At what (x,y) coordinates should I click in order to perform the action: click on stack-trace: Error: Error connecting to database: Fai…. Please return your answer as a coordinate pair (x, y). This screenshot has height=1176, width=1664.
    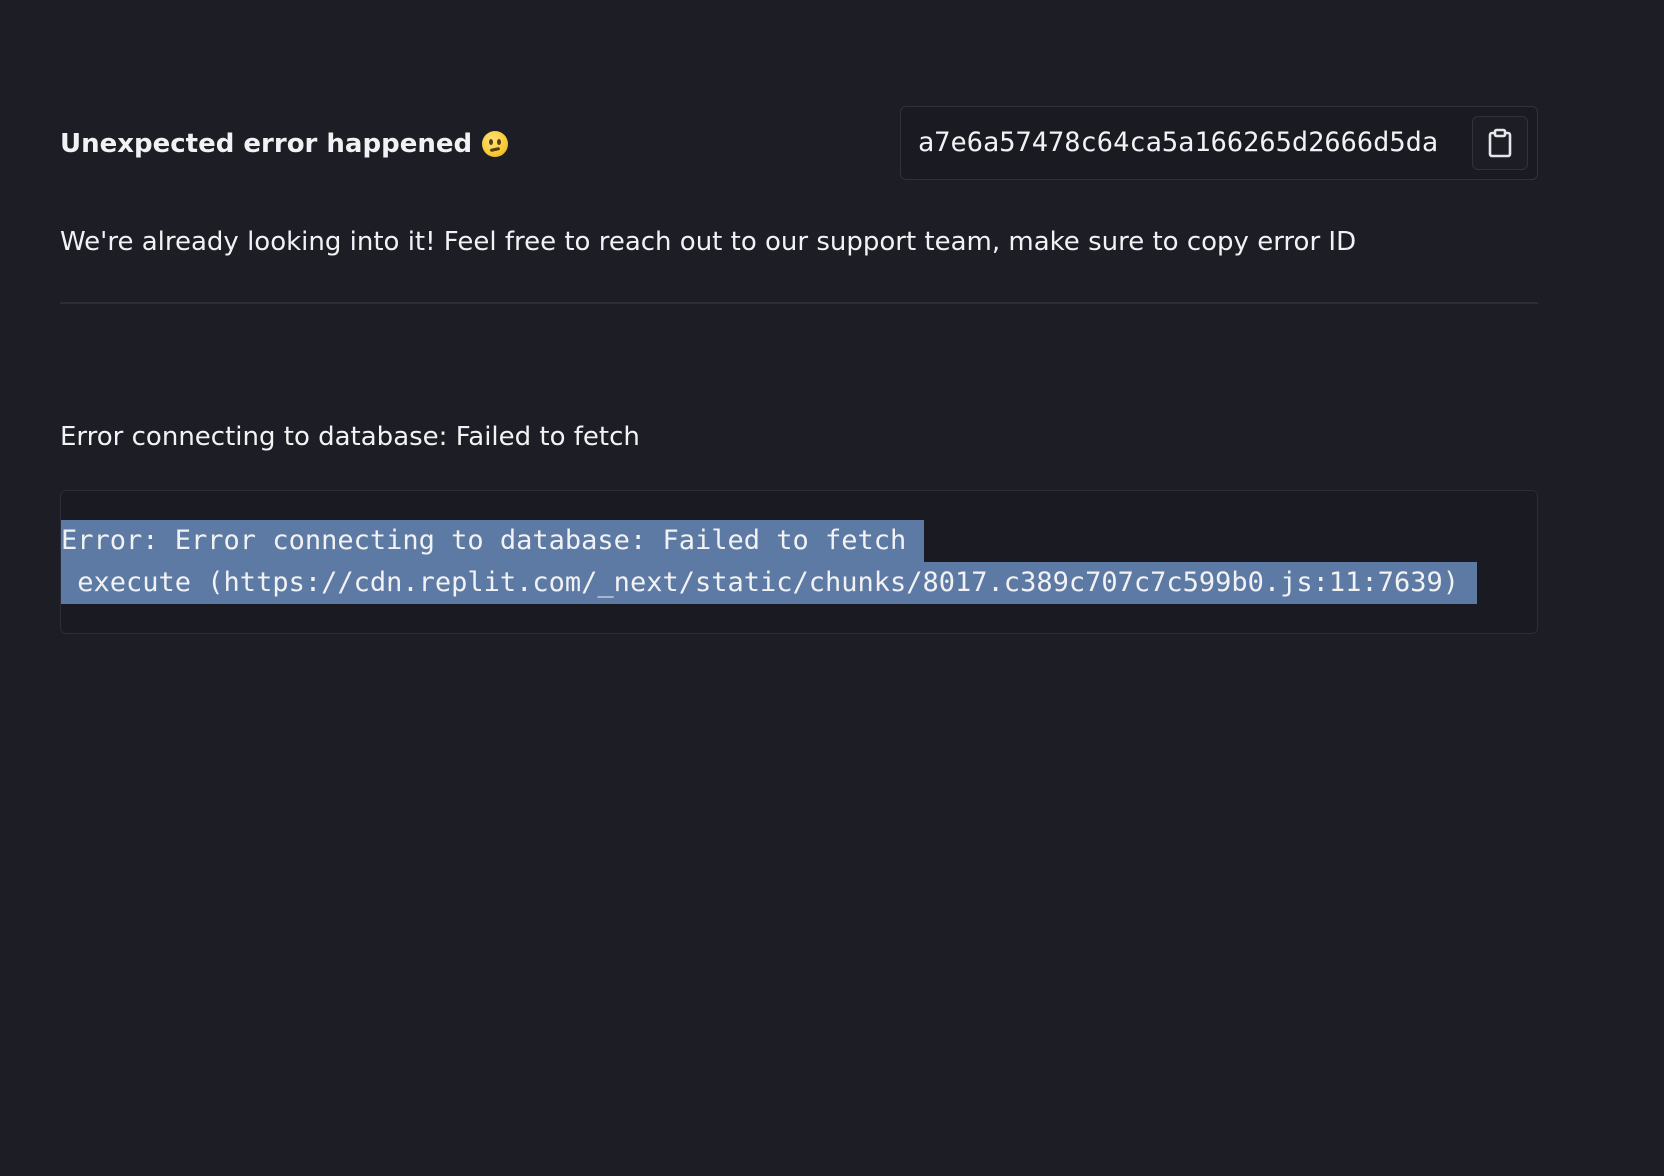
    Looking at the image, I should click on (769, 562).